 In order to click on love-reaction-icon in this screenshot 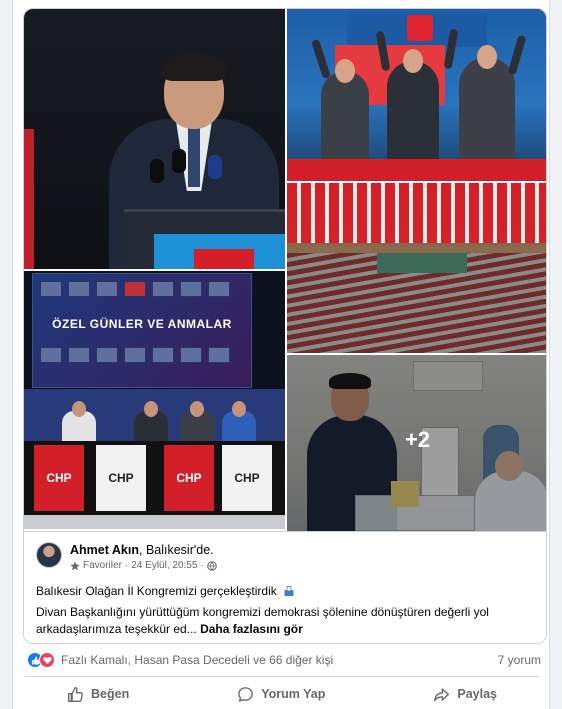, I will do `click(47, 660)`.